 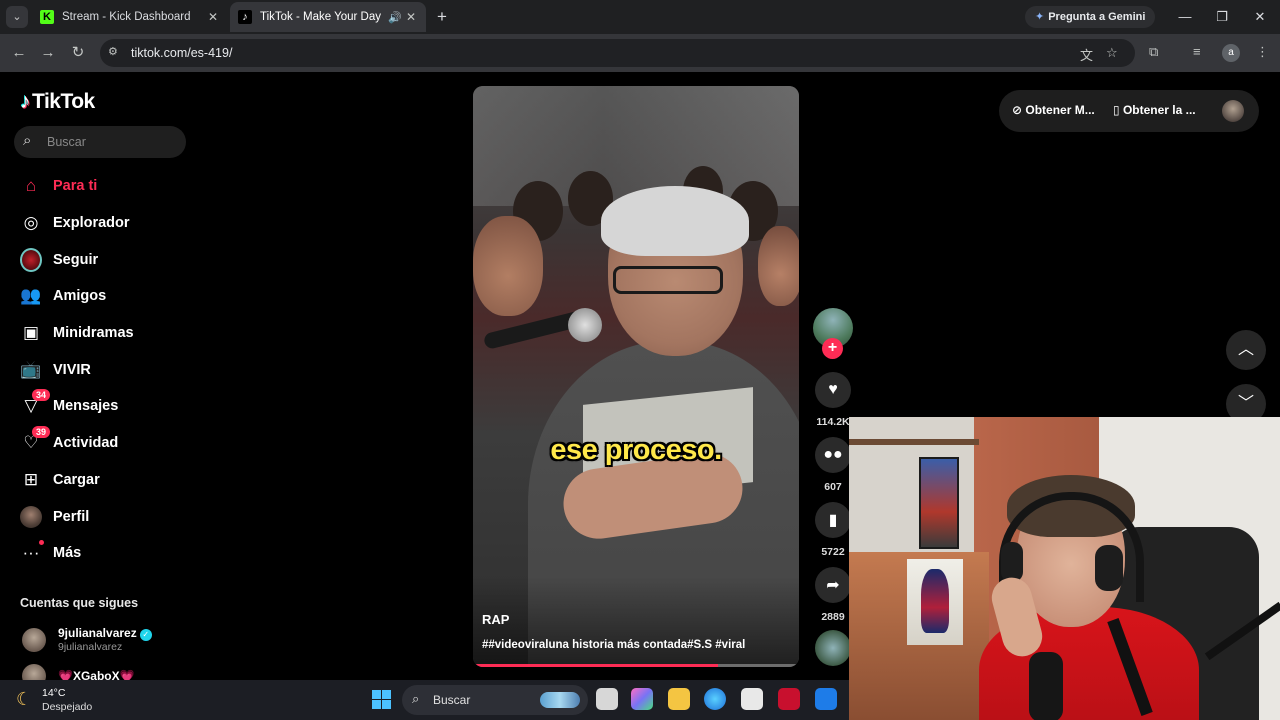 What do you see at coordinates (109, 480) in the screenshot?
I see `sidebar-item-cargar: ⊞ Cargar` at bounding box center [109, 480].